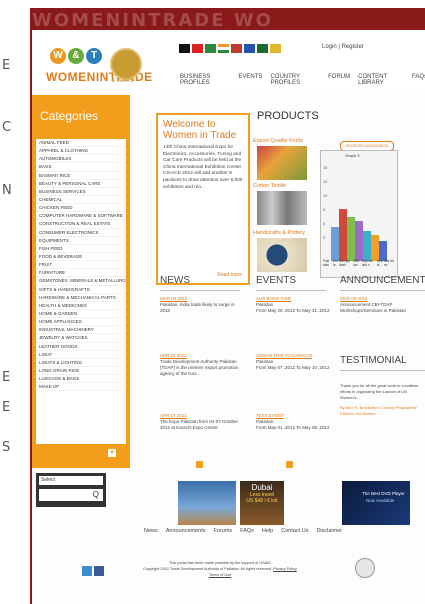 The image size is (425, 604). What do you see at coordinates (81, 298) in the screenshot?
I see `category-item: HARDWARE & MECHANICAL PARTS` at bounding box center [81, 298].